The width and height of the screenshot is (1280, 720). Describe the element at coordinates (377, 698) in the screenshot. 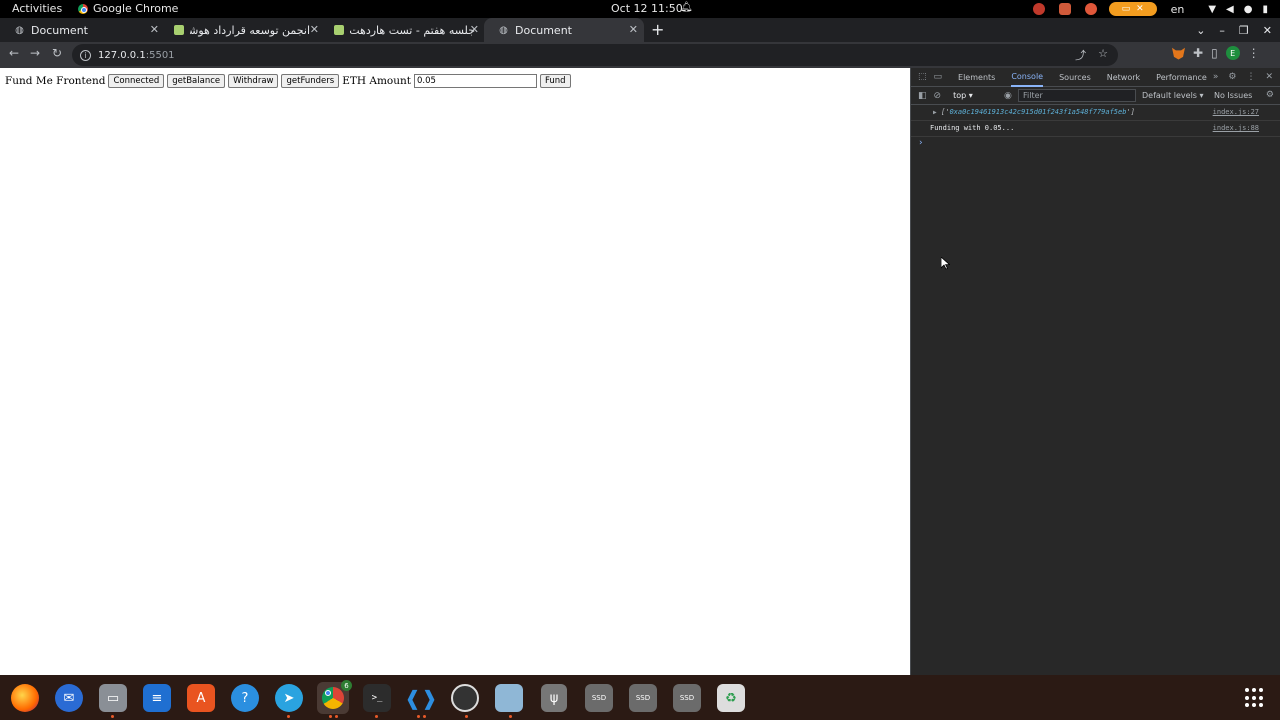

I see `terminal-icon: >_` at that location.